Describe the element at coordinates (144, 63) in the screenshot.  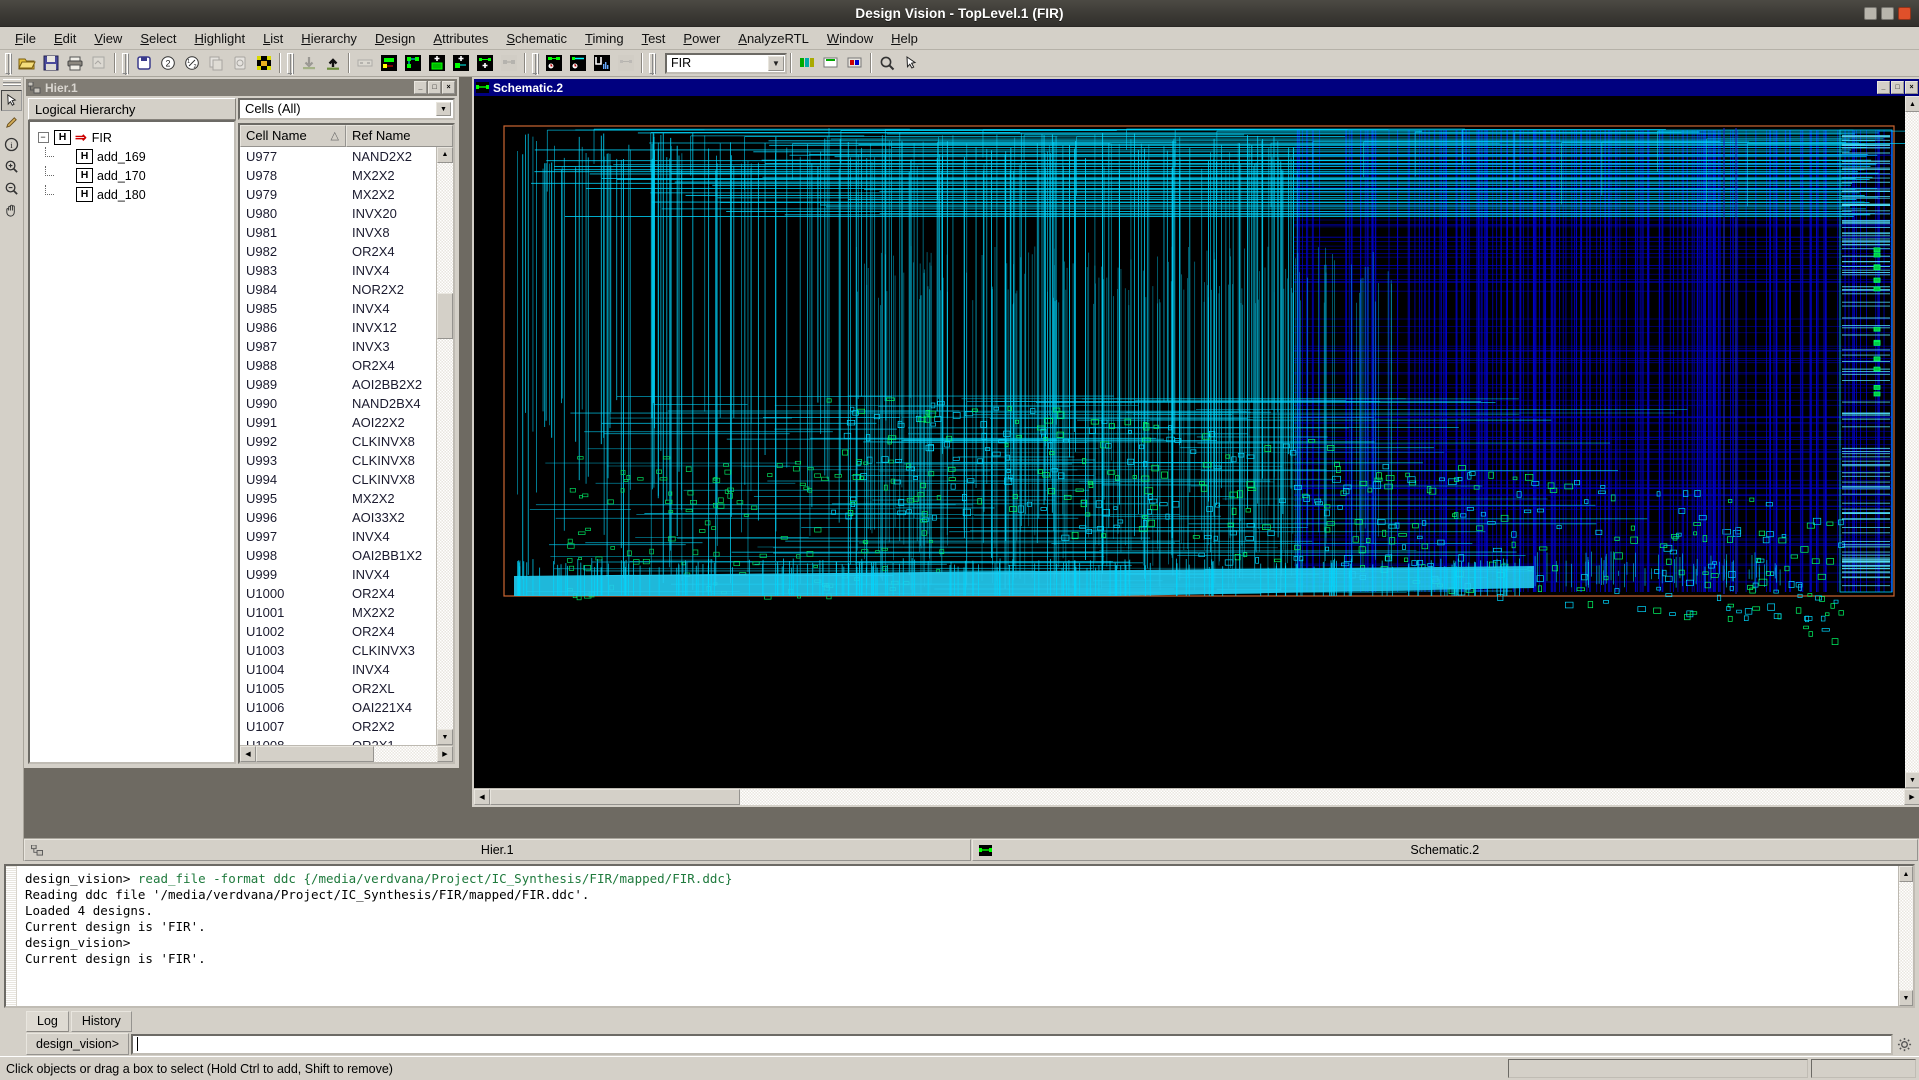
I see `new-design-icon` at that location.